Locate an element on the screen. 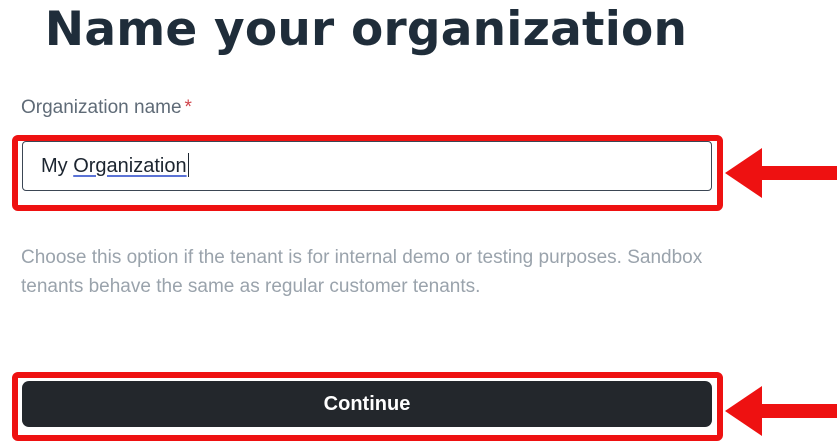  required-marker: * is located at coordinates (188, 107).